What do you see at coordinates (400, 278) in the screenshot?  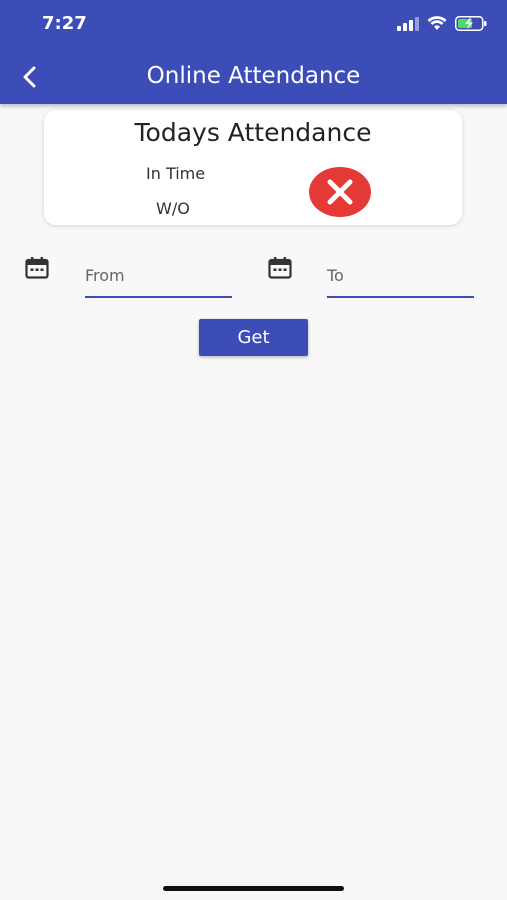 I see `to-date-field: To` at bounding box center [400, 278].